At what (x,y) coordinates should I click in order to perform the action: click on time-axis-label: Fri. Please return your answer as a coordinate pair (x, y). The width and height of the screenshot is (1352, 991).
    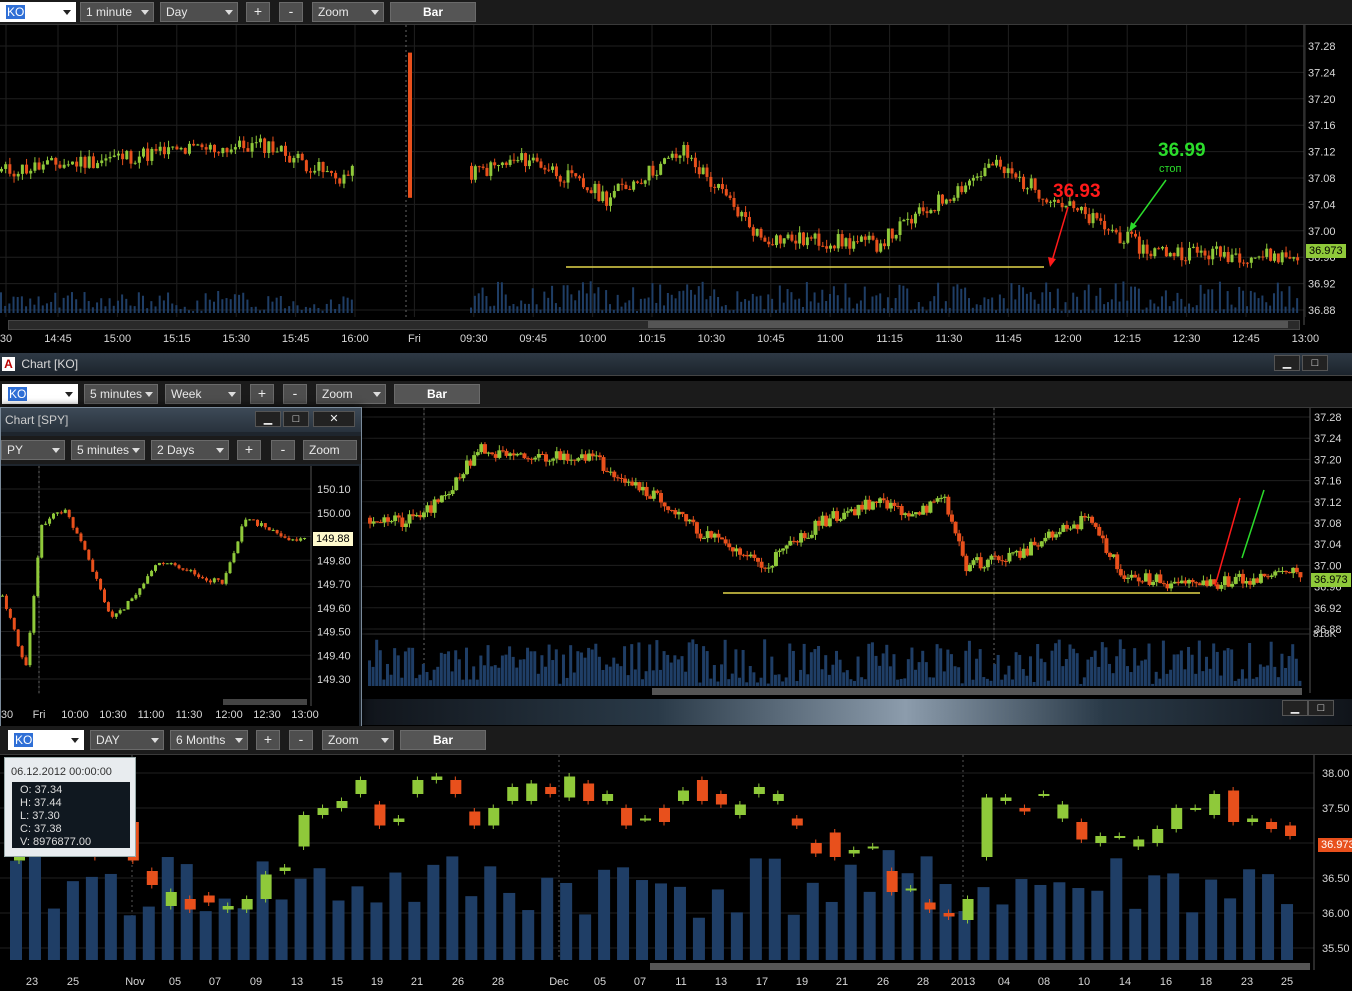
    Looking at the image, I should click on (414, 339).